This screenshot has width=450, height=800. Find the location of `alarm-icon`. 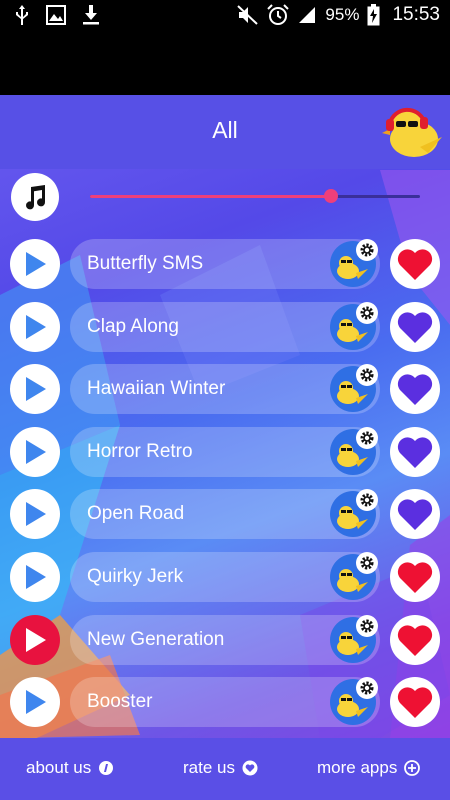

alarm-icon is located at coordinates (278, 14).